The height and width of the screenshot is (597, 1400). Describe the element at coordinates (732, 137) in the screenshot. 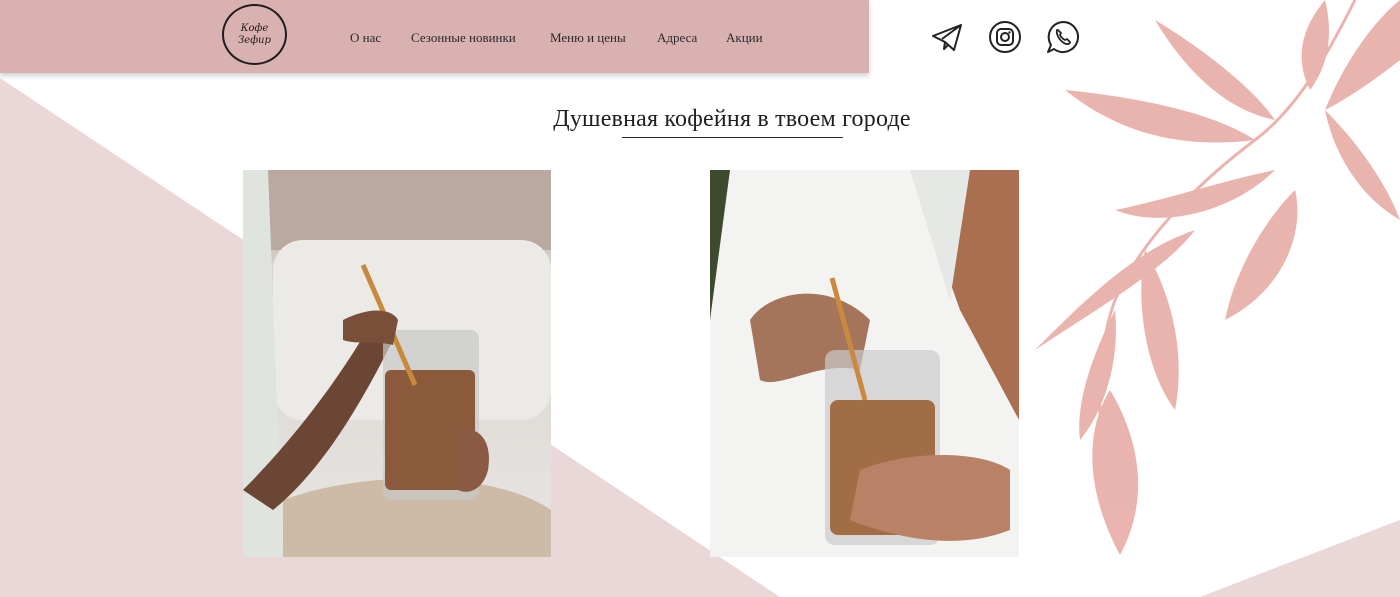

I see `title-underline` at that location.